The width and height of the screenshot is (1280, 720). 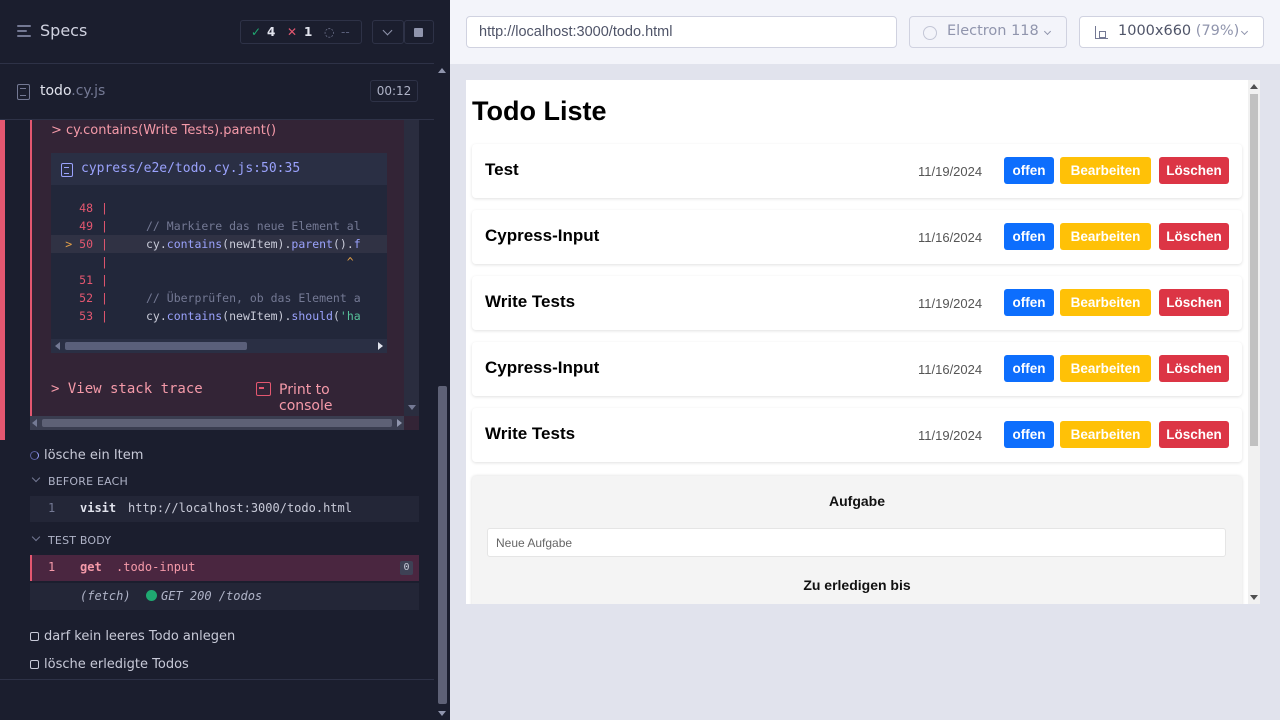 I want to click on command-get-failed: 1 get .todo-input 0, so click(x=224, y=568).